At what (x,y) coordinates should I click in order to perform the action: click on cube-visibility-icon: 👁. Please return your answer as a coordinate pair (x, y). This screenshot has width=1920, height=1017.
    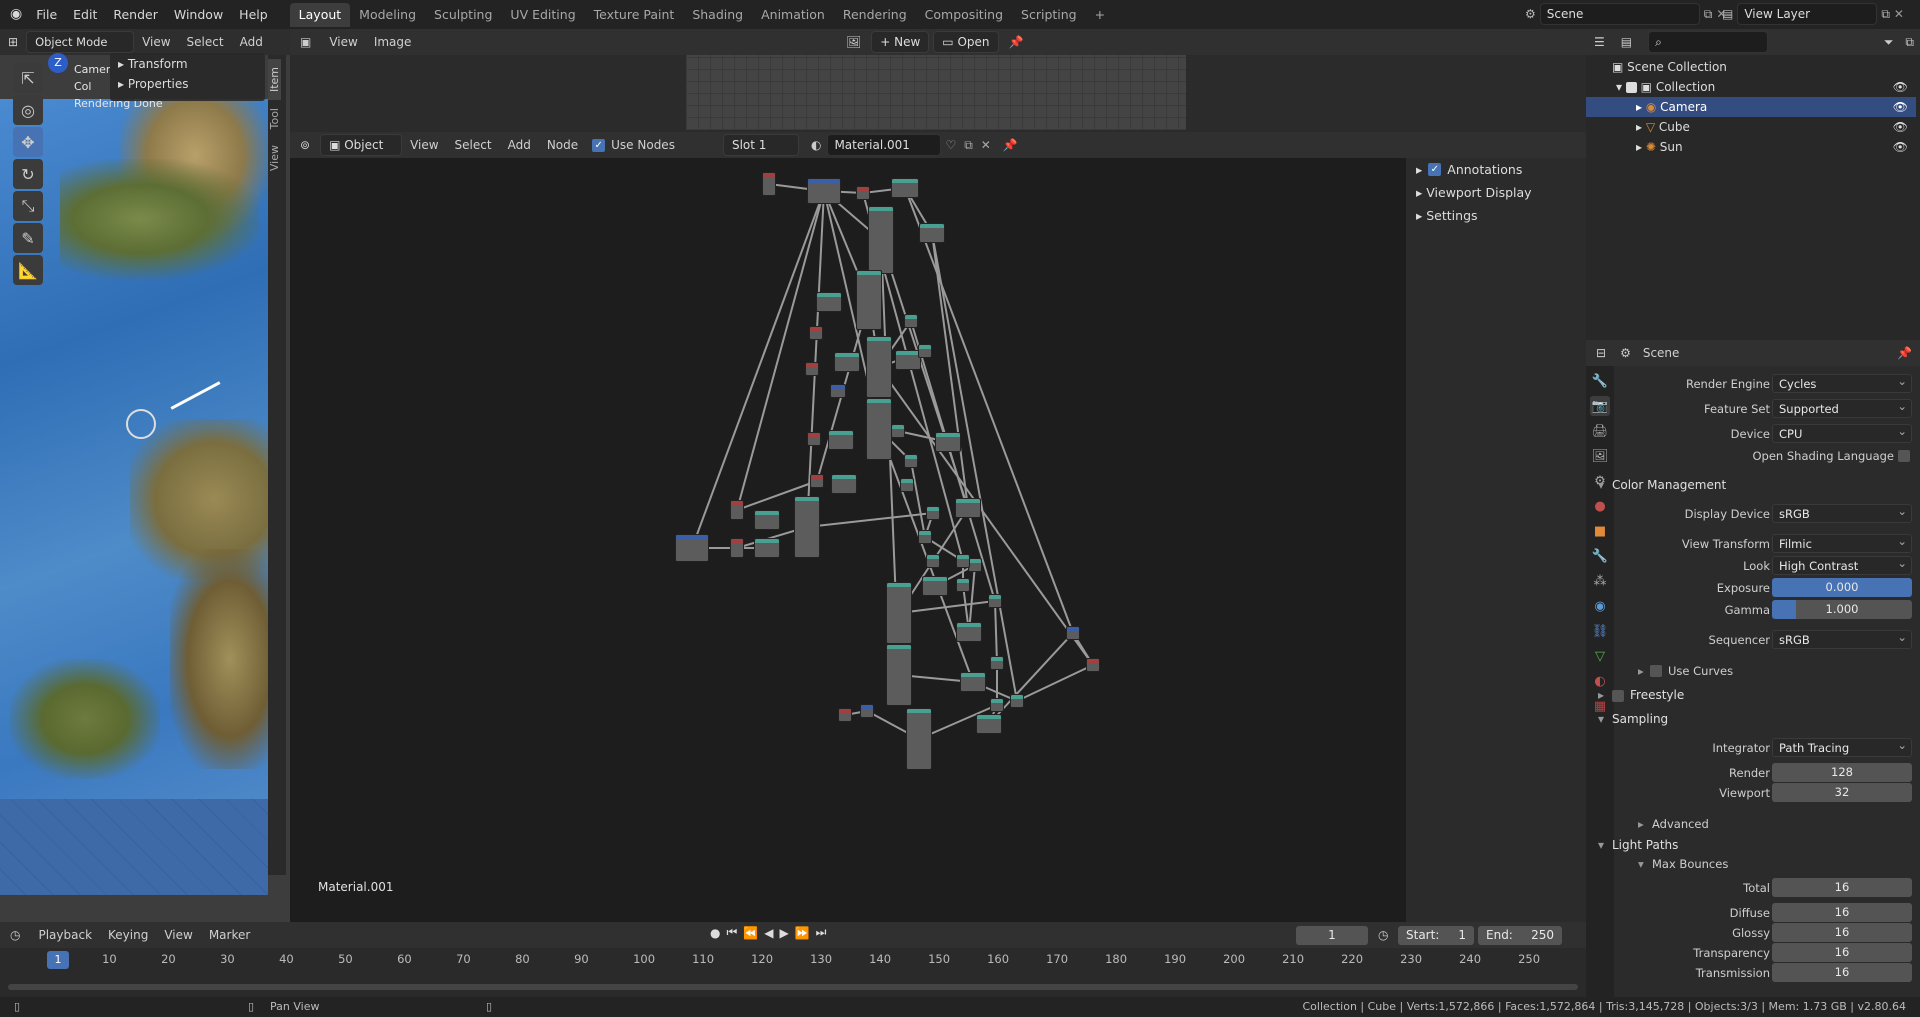
    Looking at the image, I should click on (1900, 127).